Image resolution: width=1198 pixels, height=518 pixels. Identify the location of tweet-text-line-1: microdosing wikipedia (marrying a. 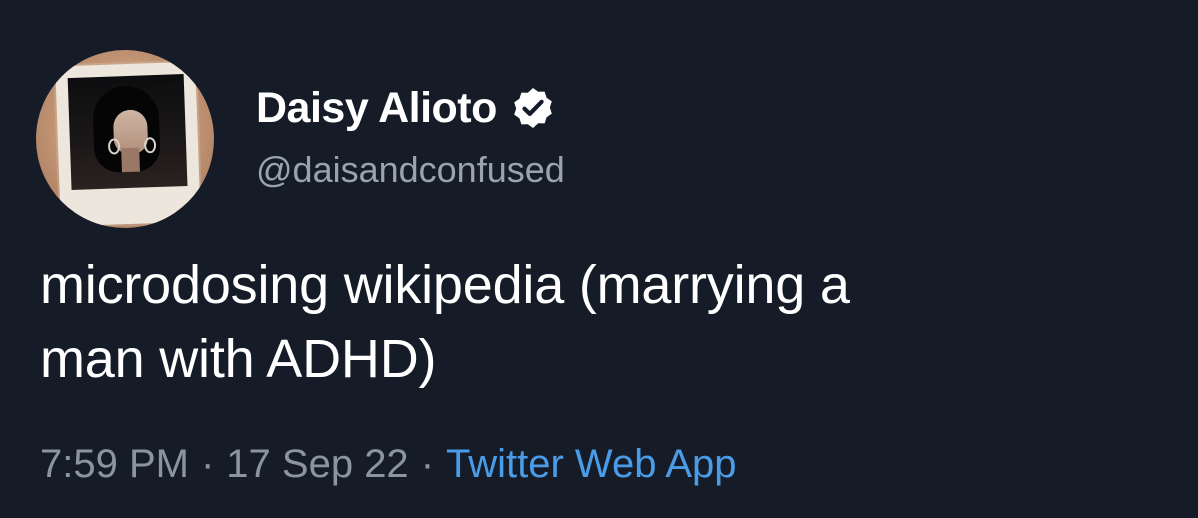
(445, 285).